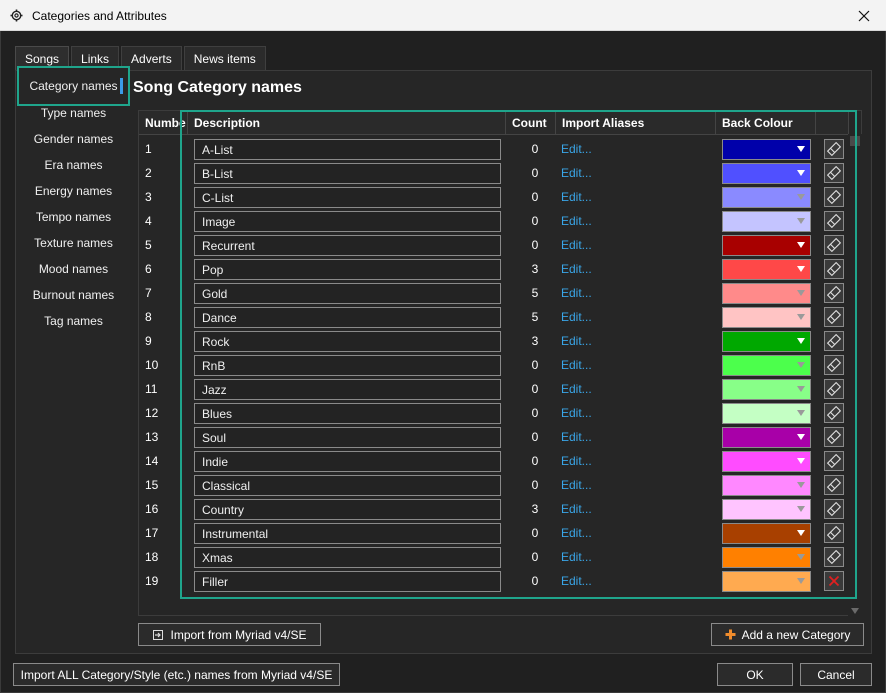  I want to click on scroll-up-icon, so click(855, 141).